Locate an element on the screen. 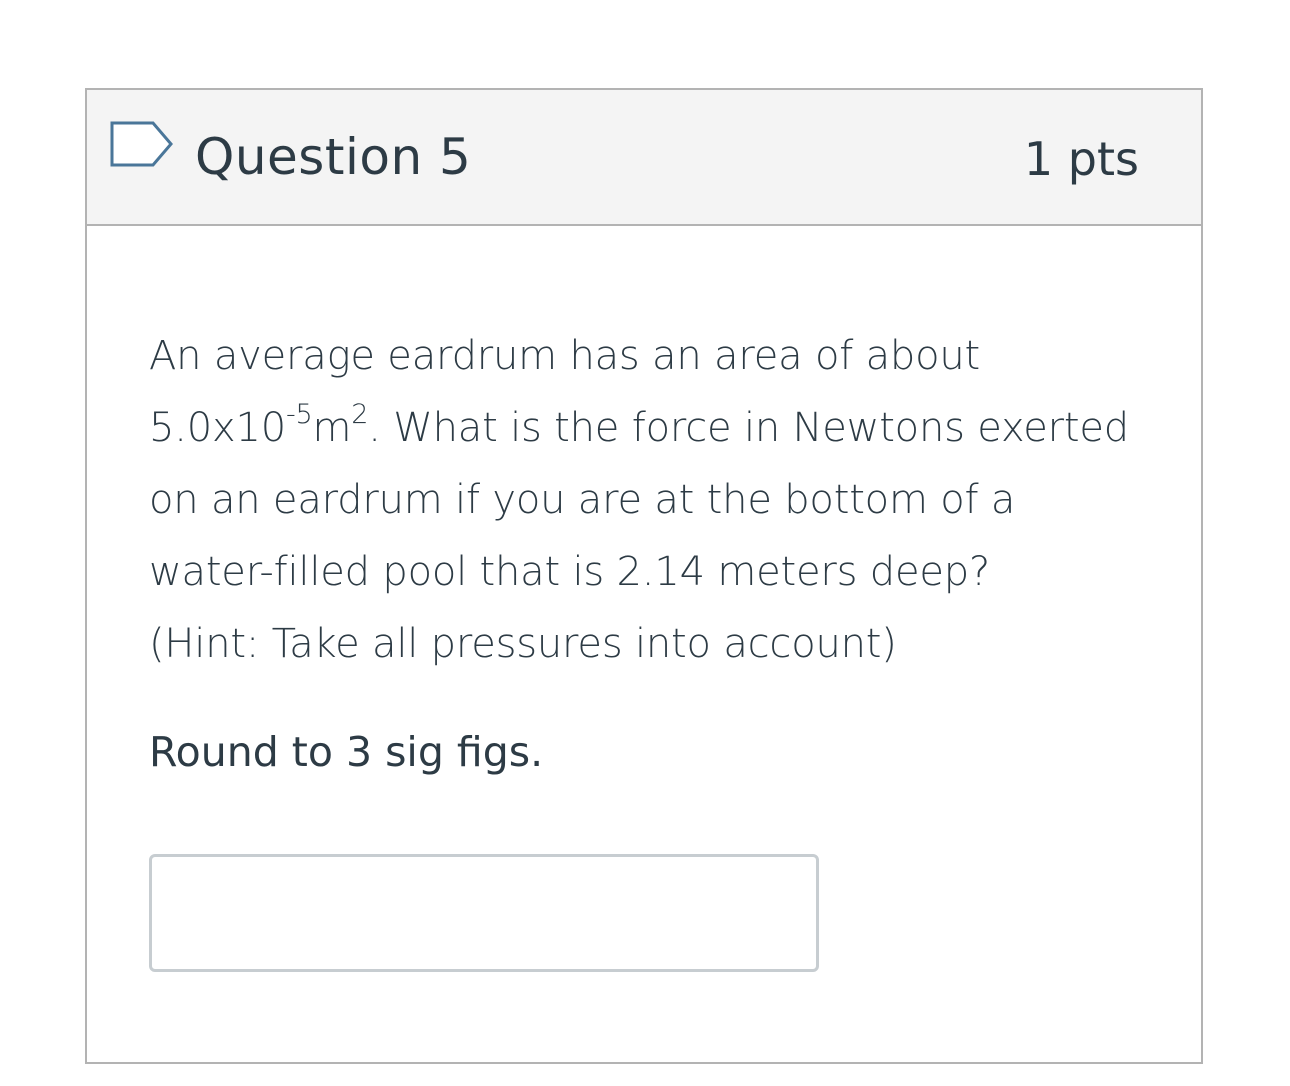  rounding-instruction: Round to 3 sig figs. is located at coordinates (346, 752).